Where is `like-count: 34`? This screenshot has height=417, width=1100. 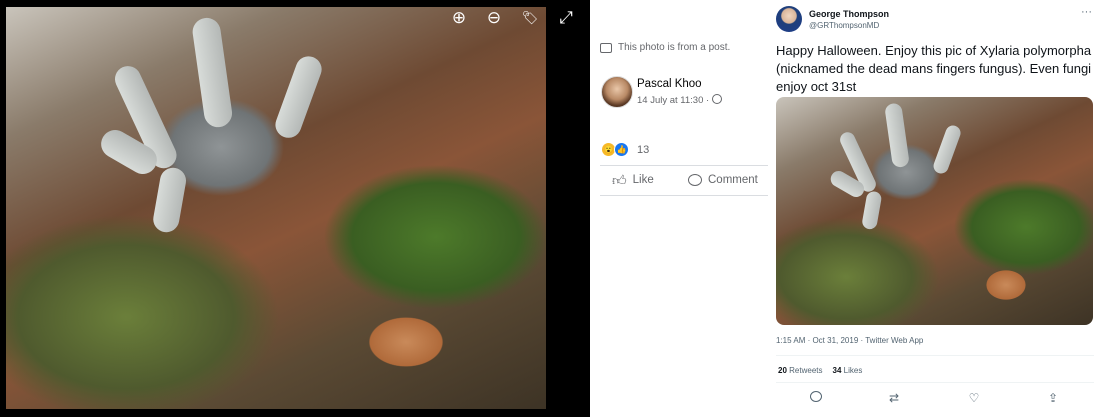 like-count: 34 is located at coordinates (837, 370).